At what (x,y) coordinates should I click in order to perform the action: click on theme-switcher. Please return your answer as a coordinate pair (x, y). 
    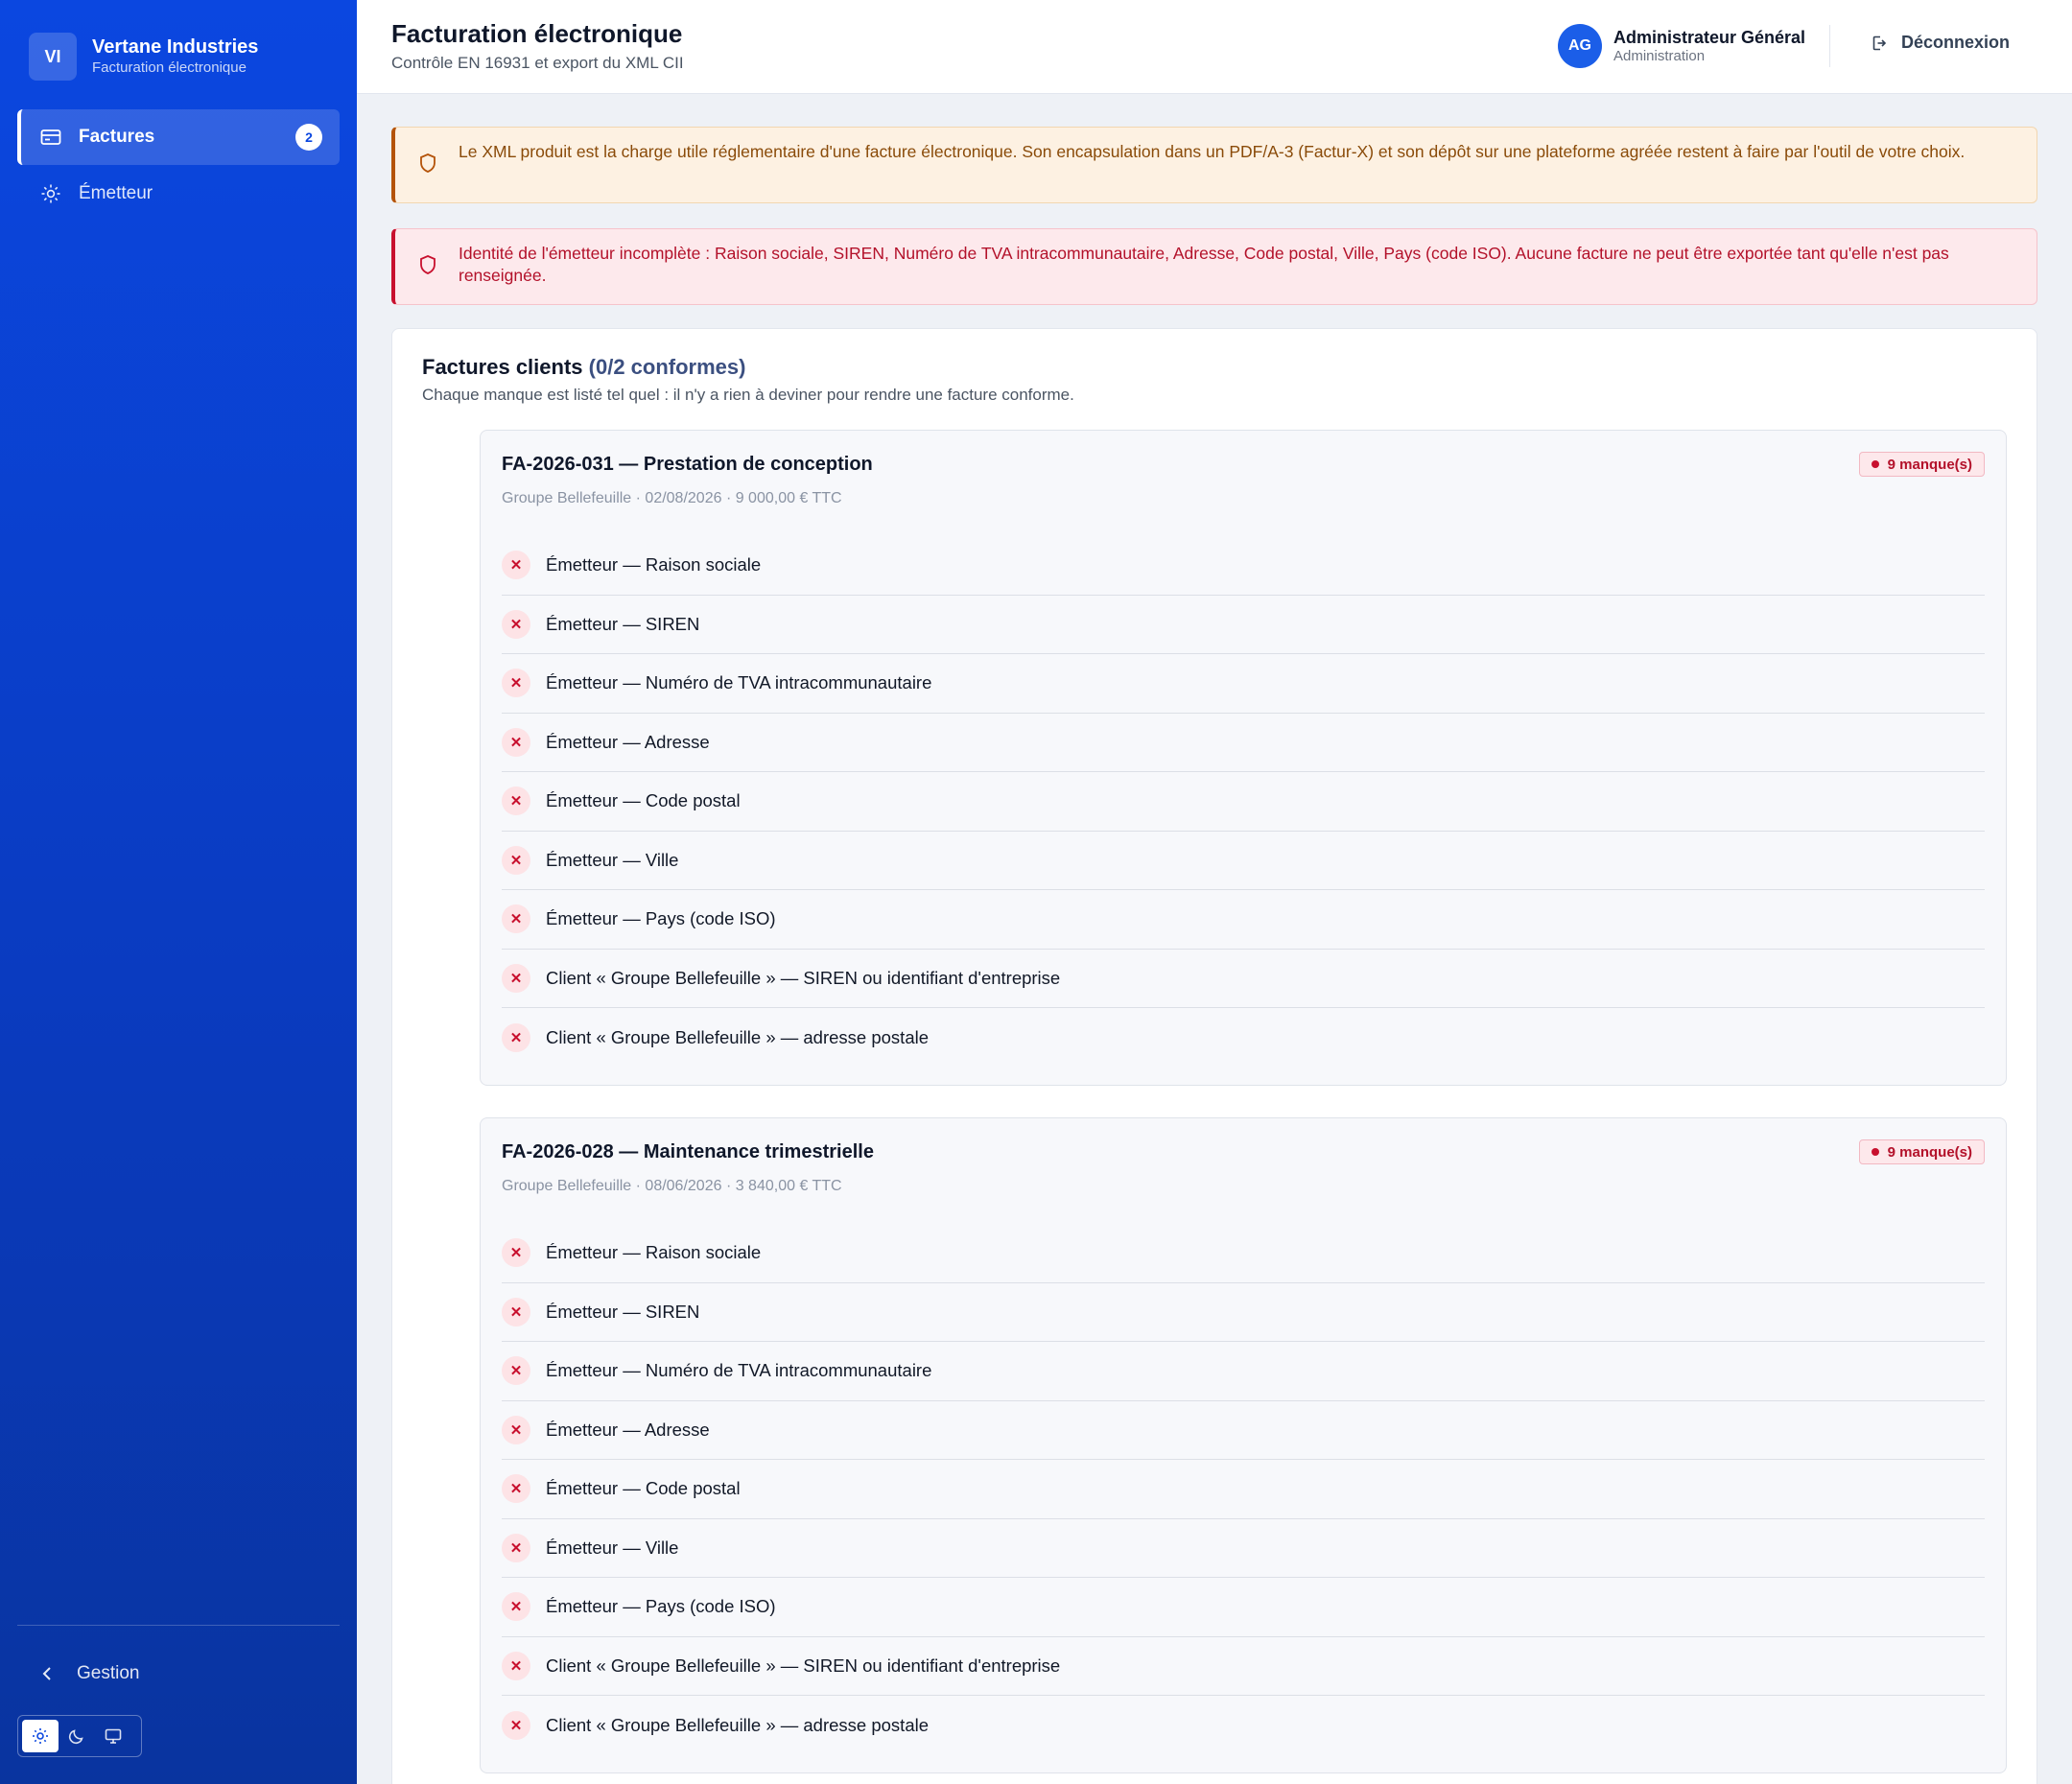
    Looking at the image, I should click on (79, 1736).